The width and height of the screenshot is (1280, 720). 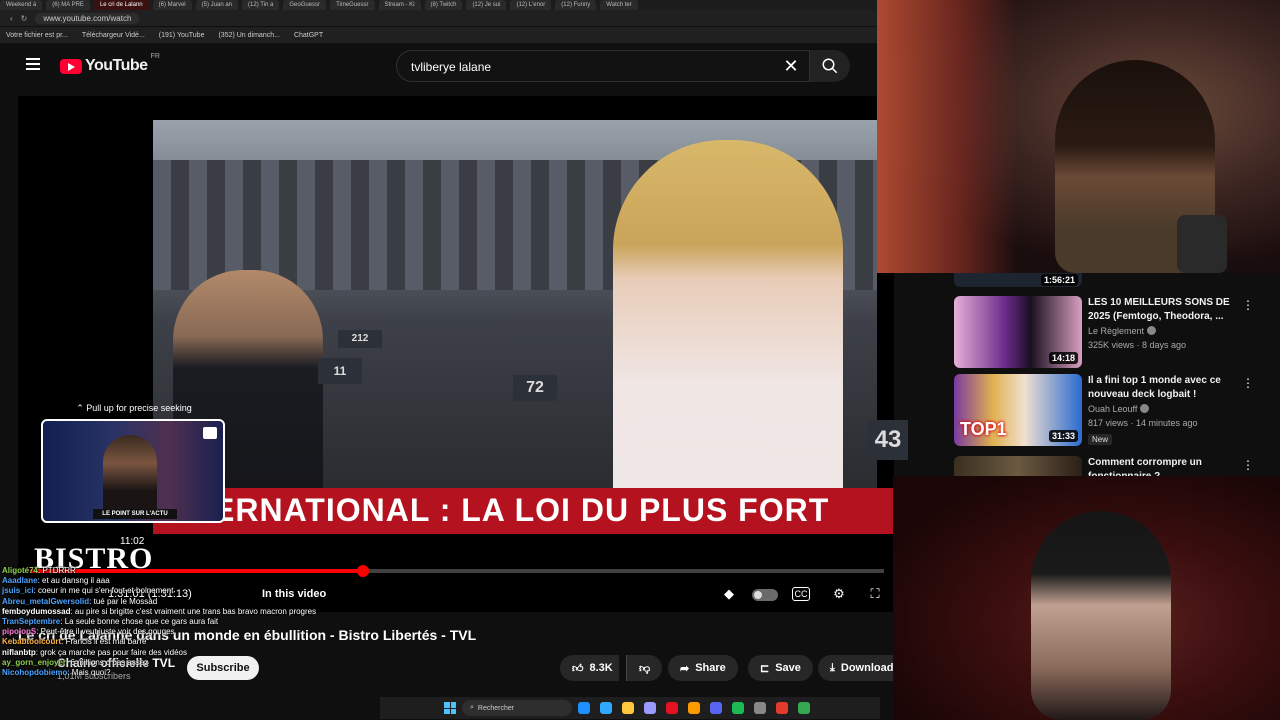 What do you see at coordinates (791, 66) in the screenshot?
I see `clear-search-icon: ✕` at bounding box center [791, 66].